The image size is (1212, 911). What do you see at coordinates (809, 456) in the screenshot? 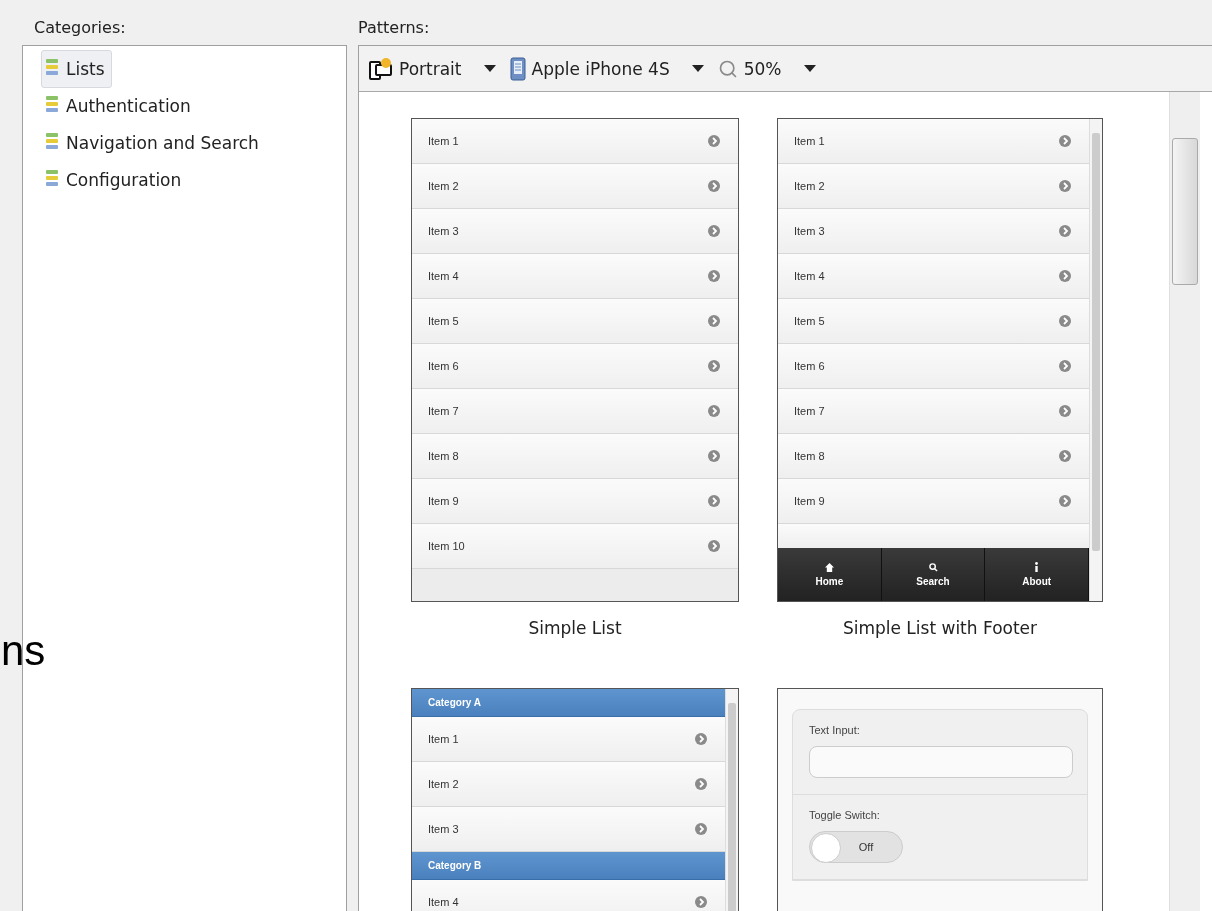
I see `row-label: Item 8` at bounding box center [809, 456].